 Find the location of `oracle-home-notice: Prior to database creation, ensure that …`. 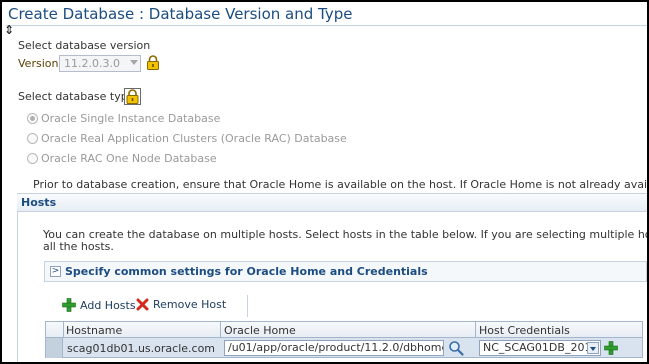

oracle-home-notice: Prior to database creation, ensure that … is located at coordinates (341, 184).